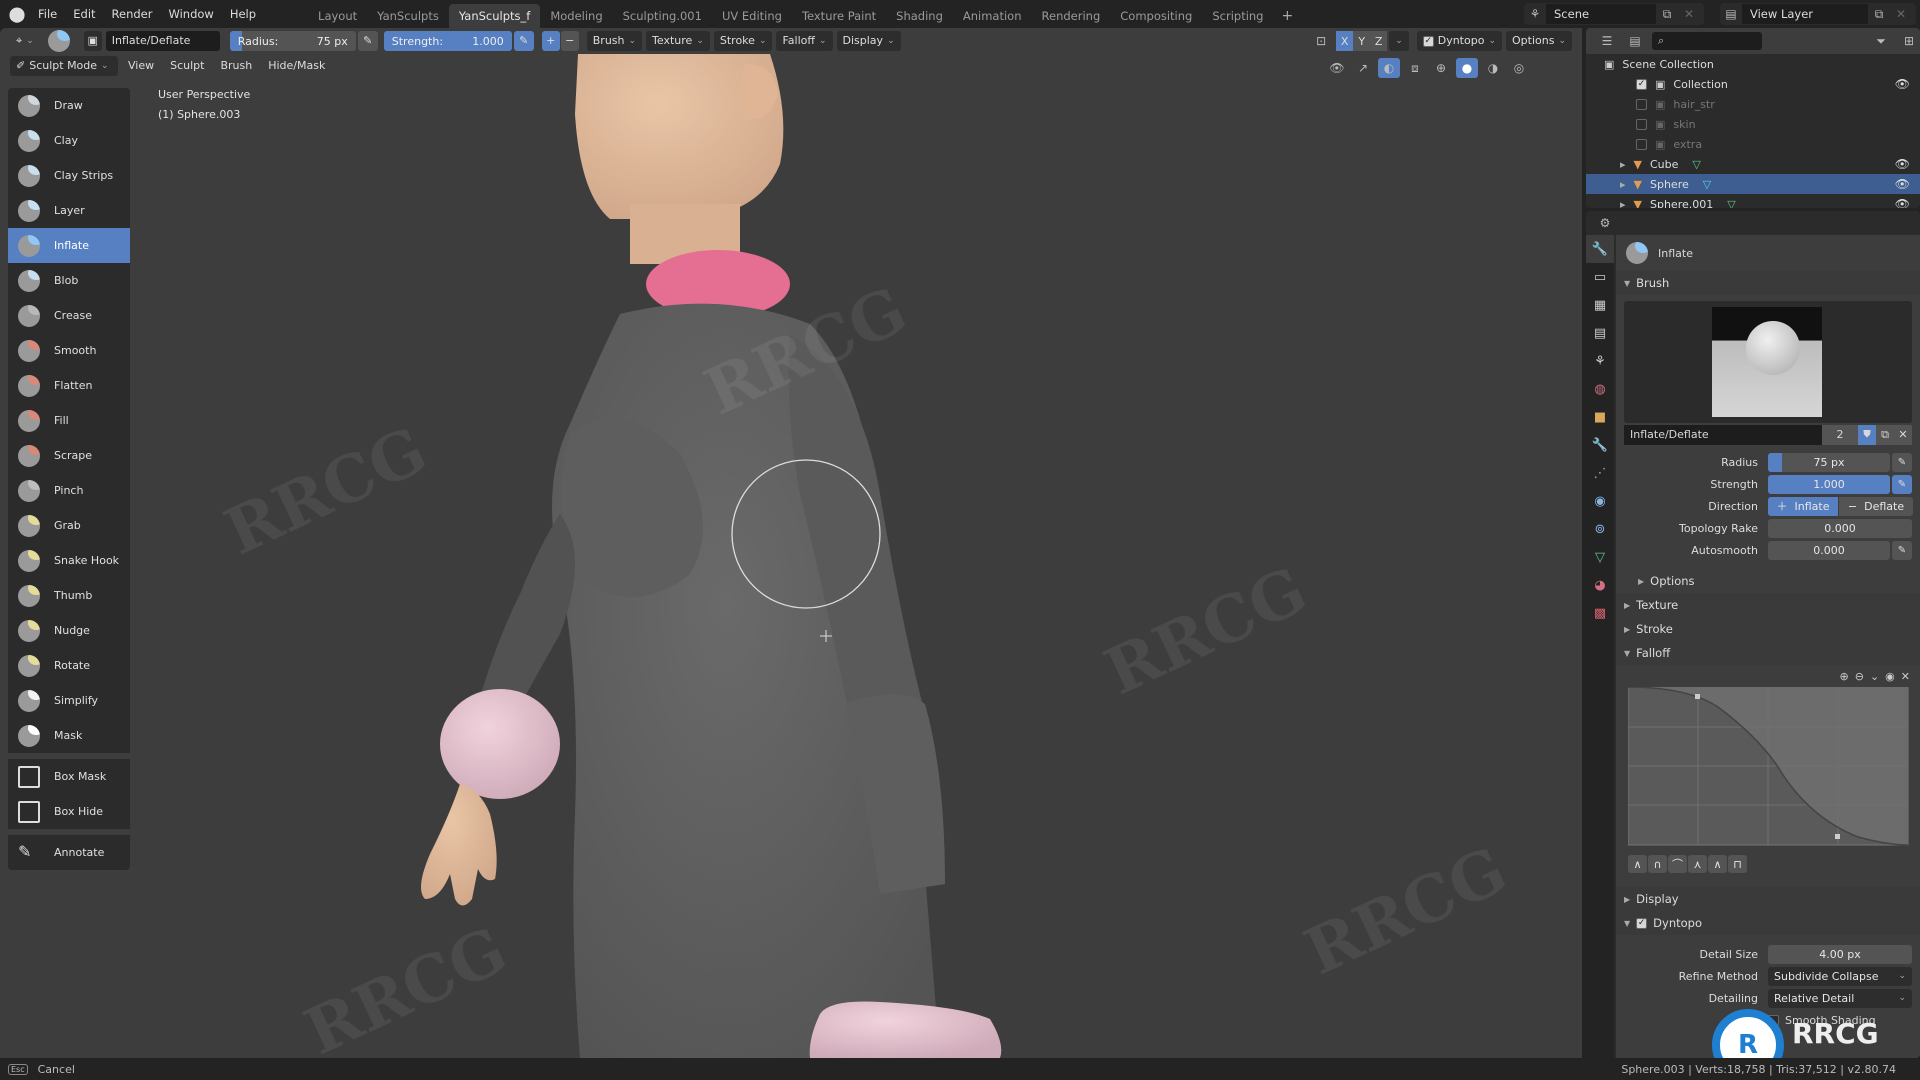 The height and width of the screenshot is (1080, 1920). Describe the element at coordinates (1635, 41) in the screenshot. I see `filter-view-layer-icon: ▤` at that location.